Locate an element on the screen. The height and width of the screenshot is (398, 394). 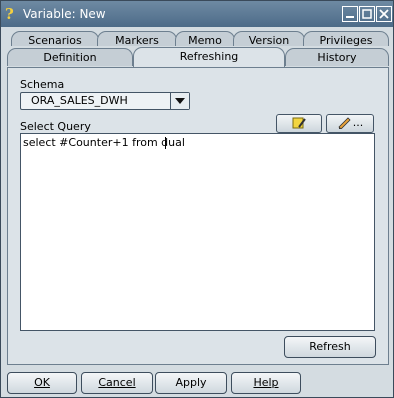
help-button: Help is located at coordinates (266, 383).